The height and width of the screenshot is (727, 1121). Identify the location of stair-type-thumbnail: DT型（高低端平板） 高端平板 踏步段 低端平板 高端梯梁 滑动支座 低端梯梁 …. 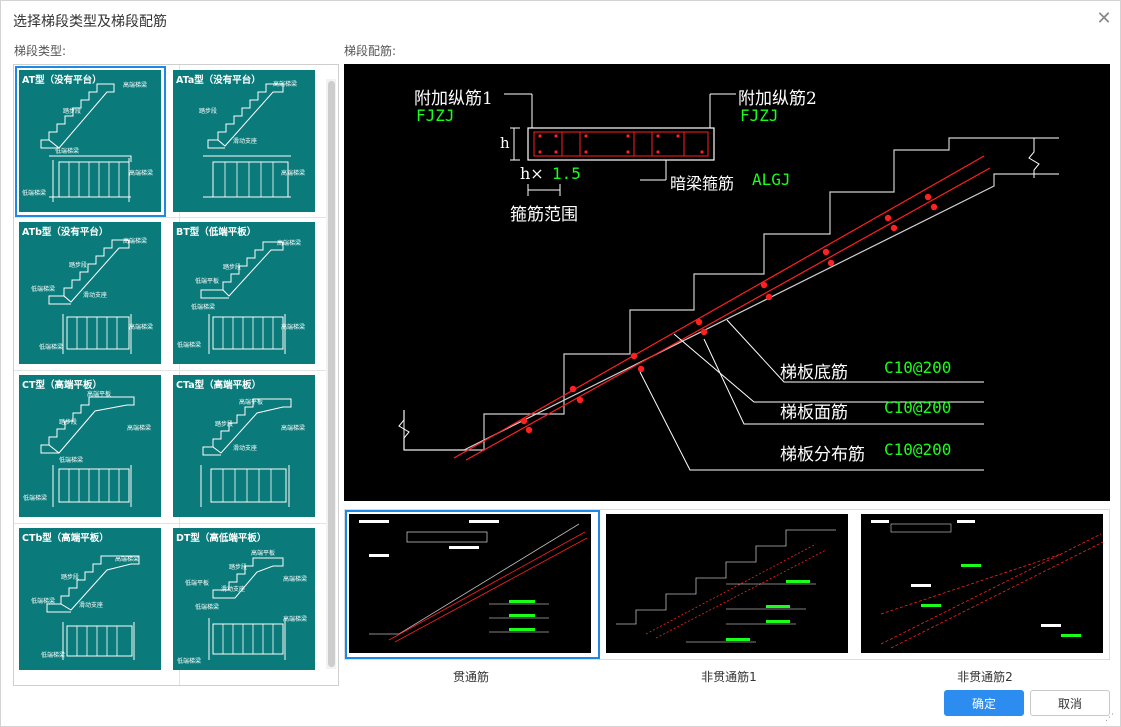
(244, 599).